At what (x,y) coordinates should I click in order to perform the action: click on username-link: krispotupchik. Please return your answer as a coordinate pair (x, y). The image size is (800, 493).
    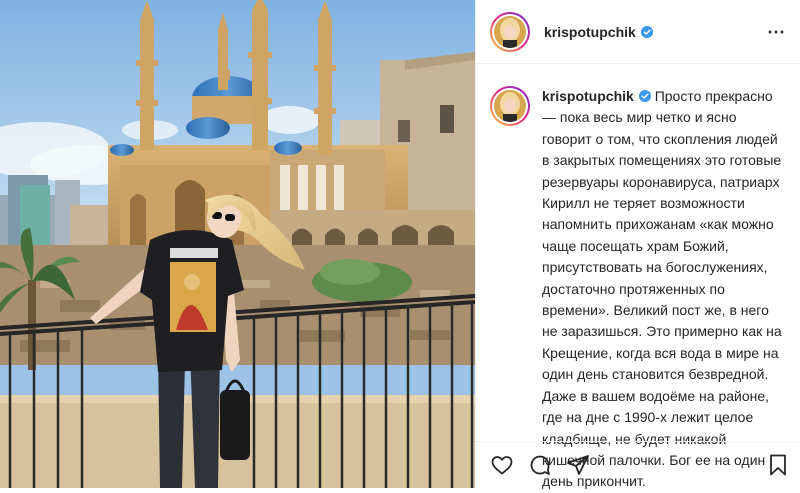
    Looking at the image, I should click on (590, 32).